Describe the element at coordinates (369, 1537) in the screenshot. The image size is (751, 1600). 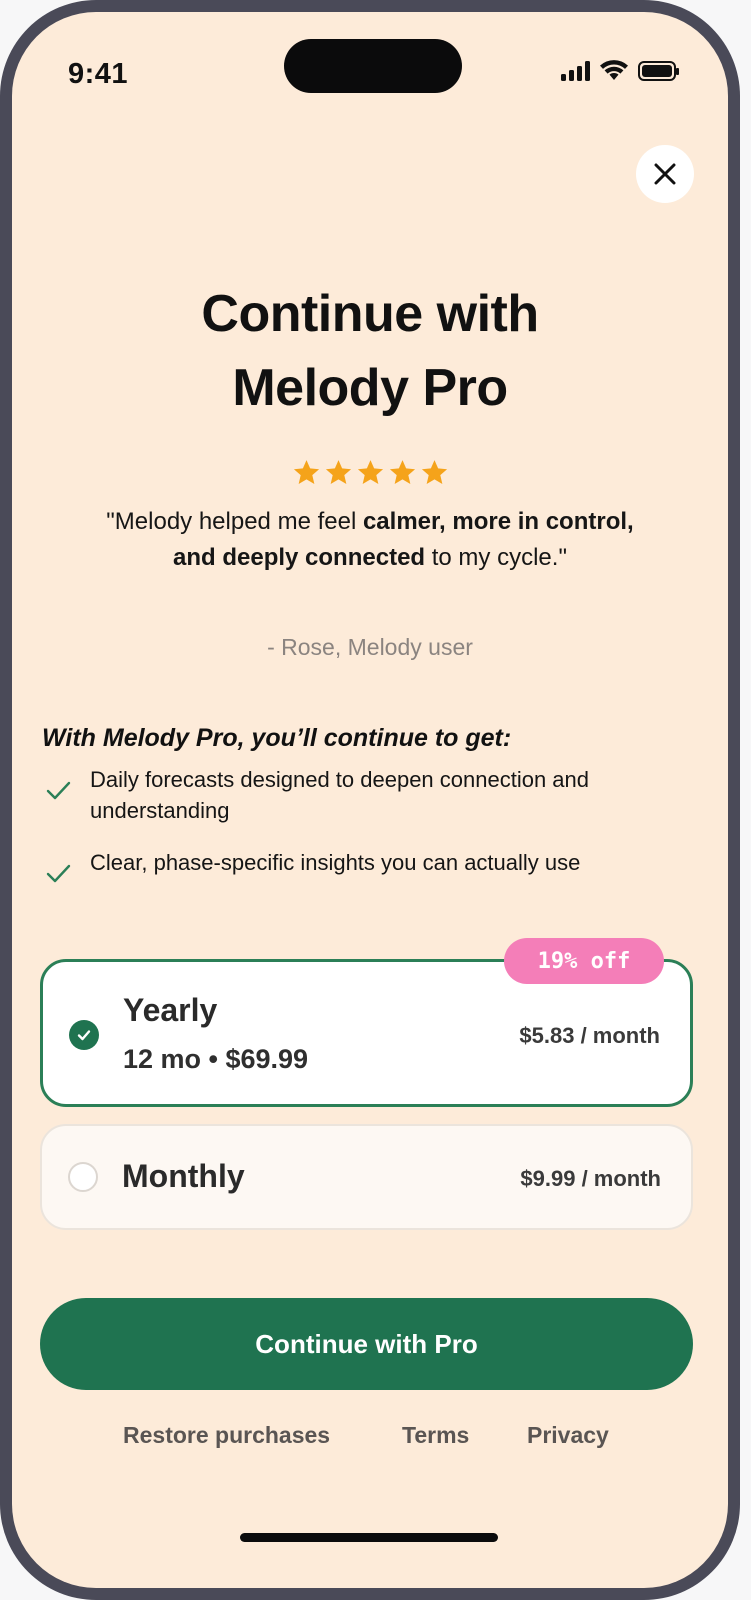
I see `home-indicator` at that location.